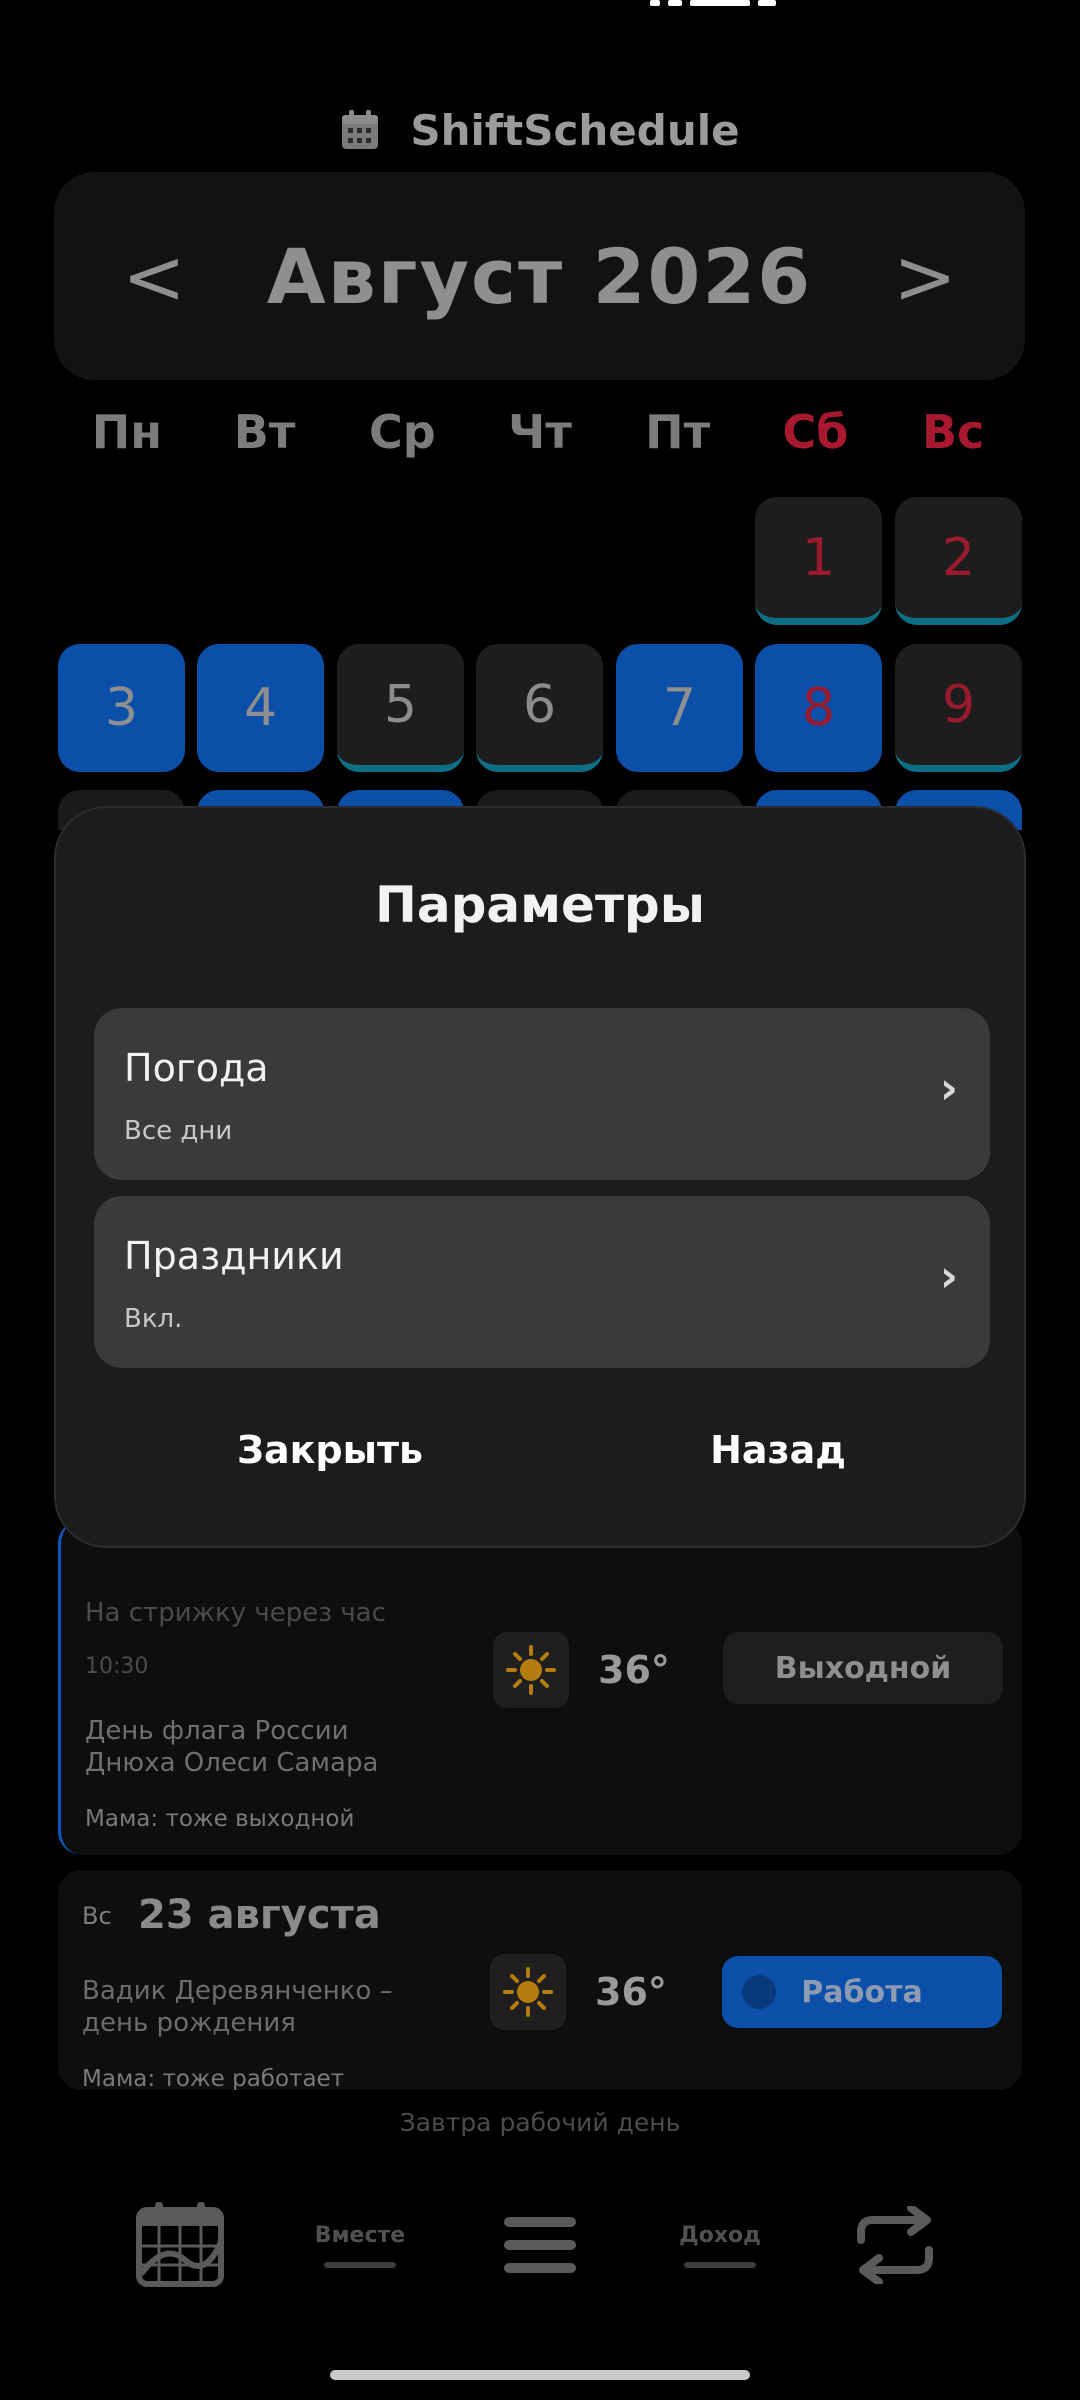 The height and width of the screenshot is (2400, 1080). What do you see at coordinates (780, 5) in the screenshot?
I see `status-bar-icons` at bounding box center [780, 5].